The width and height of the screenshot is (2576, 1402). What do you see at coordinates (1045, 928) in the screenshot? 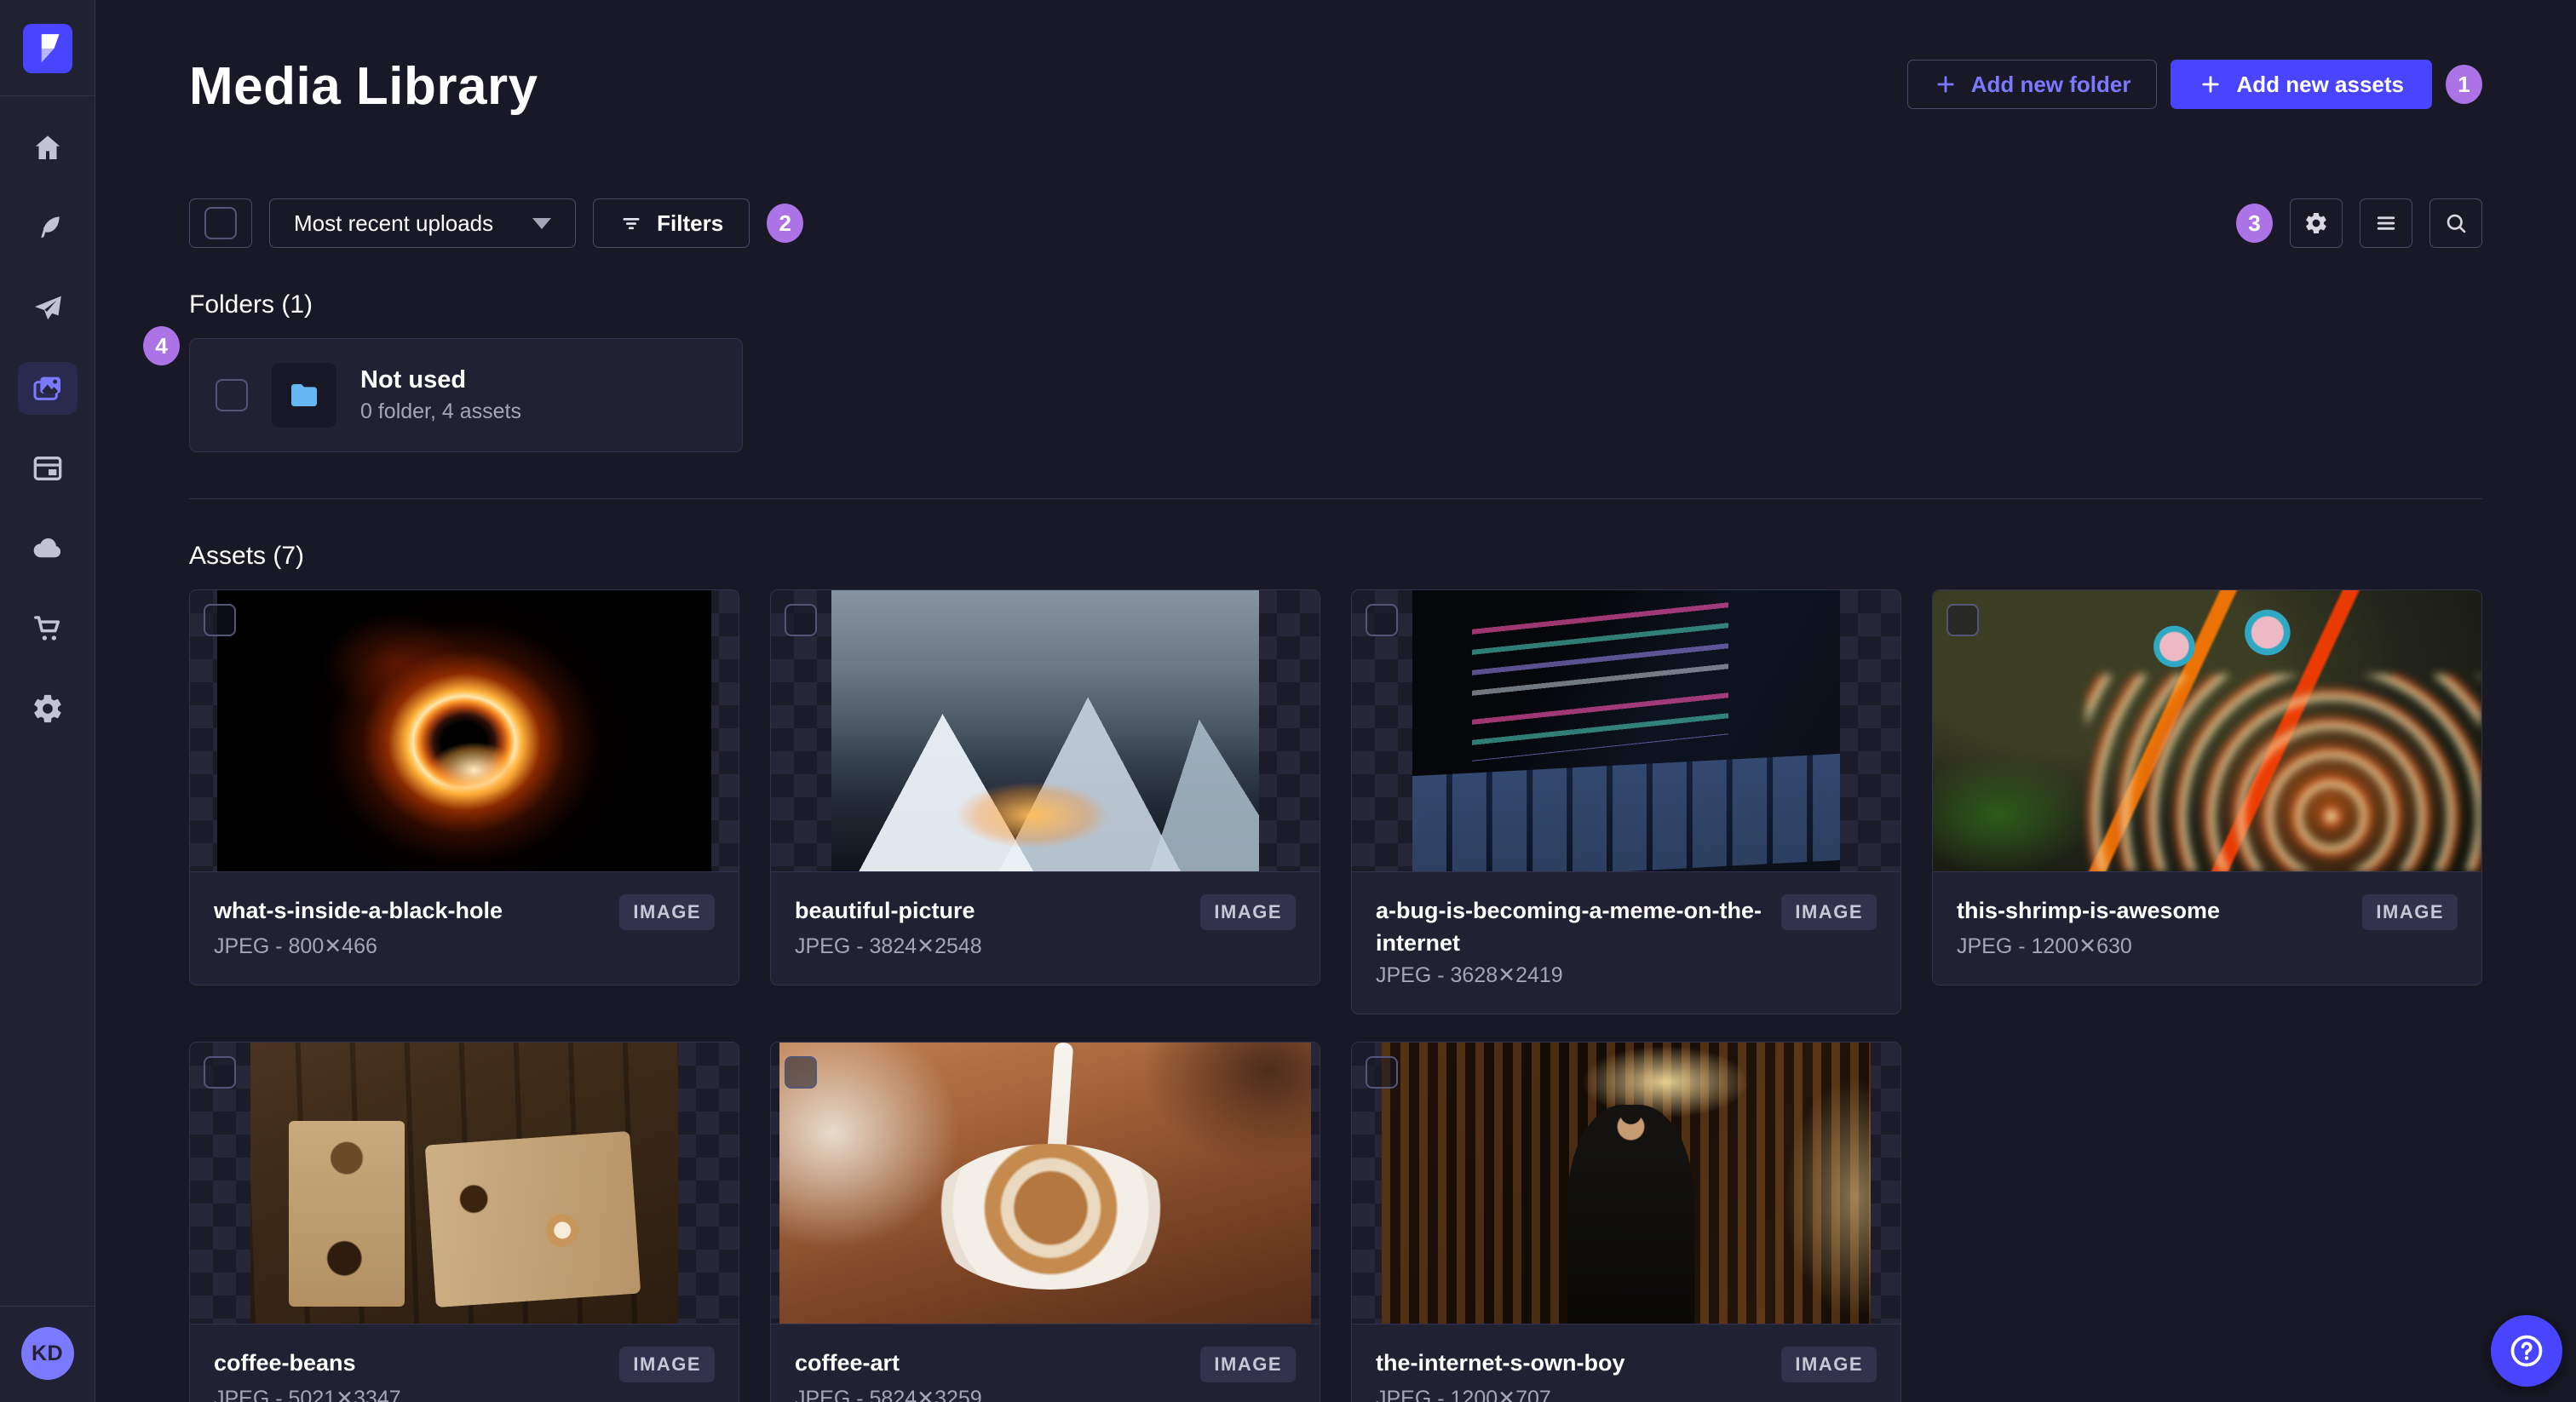
I see `asset-info: beautiful-picture IMAGE JPEG - 3824✕2548` at bounding box center [1045, 928].